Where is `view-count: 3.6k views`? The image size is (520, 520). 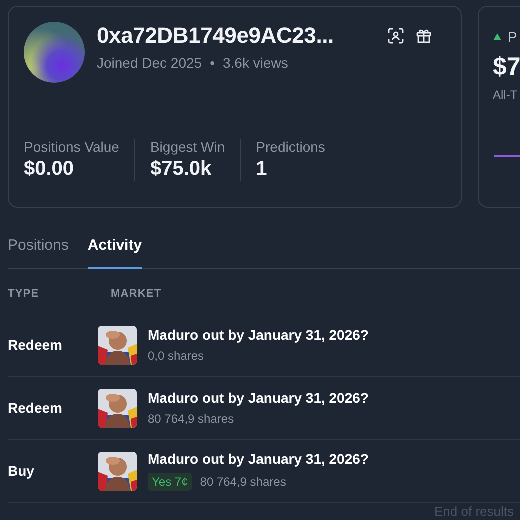 view-count: 3.6k views is located at coordinates (255, 63).